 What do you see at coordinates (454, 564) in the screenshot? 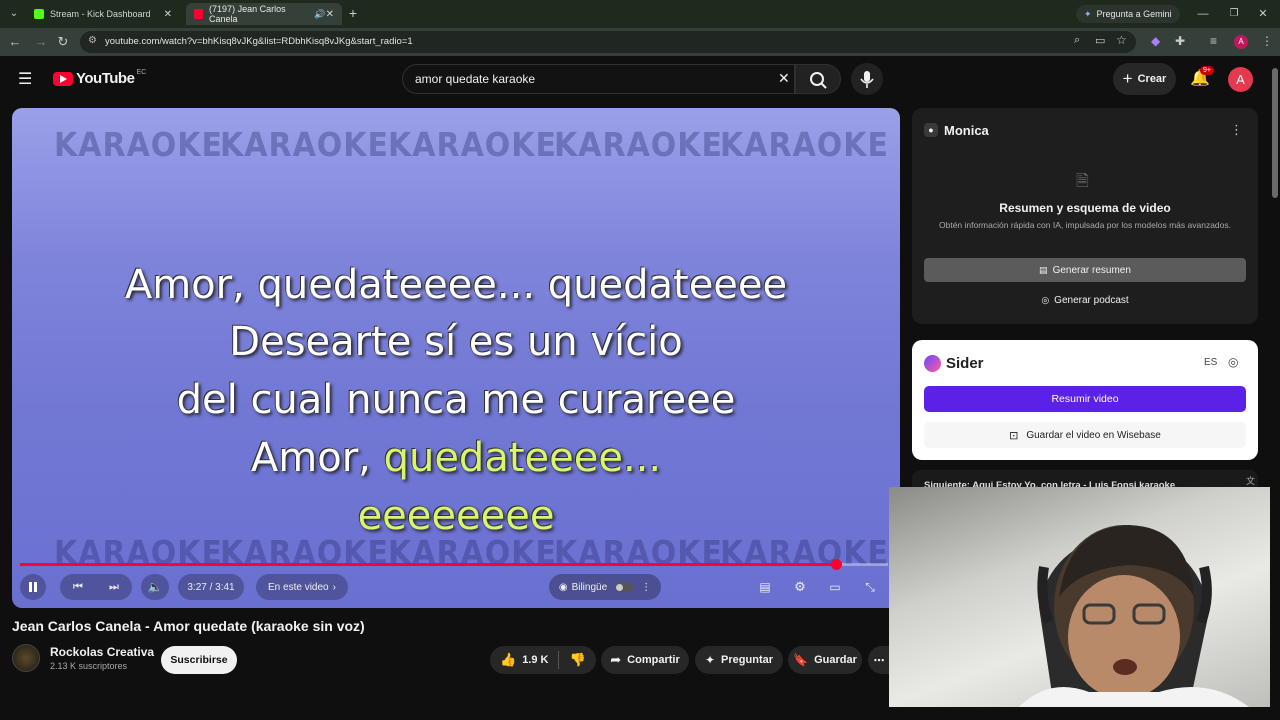
I see `progress-bar` at bounding box center [454, 564].